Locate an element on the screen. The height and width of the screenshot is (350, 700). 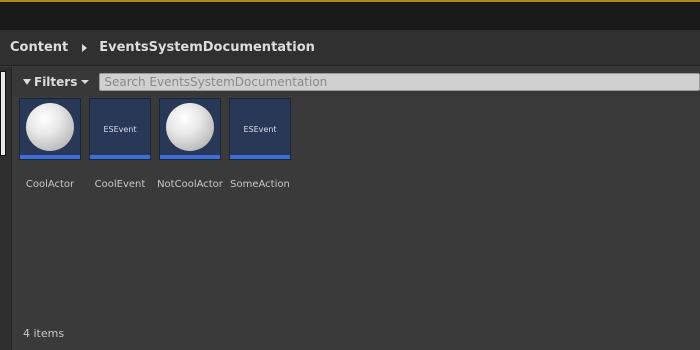
sources-panel is located at coordinates (6, 208).